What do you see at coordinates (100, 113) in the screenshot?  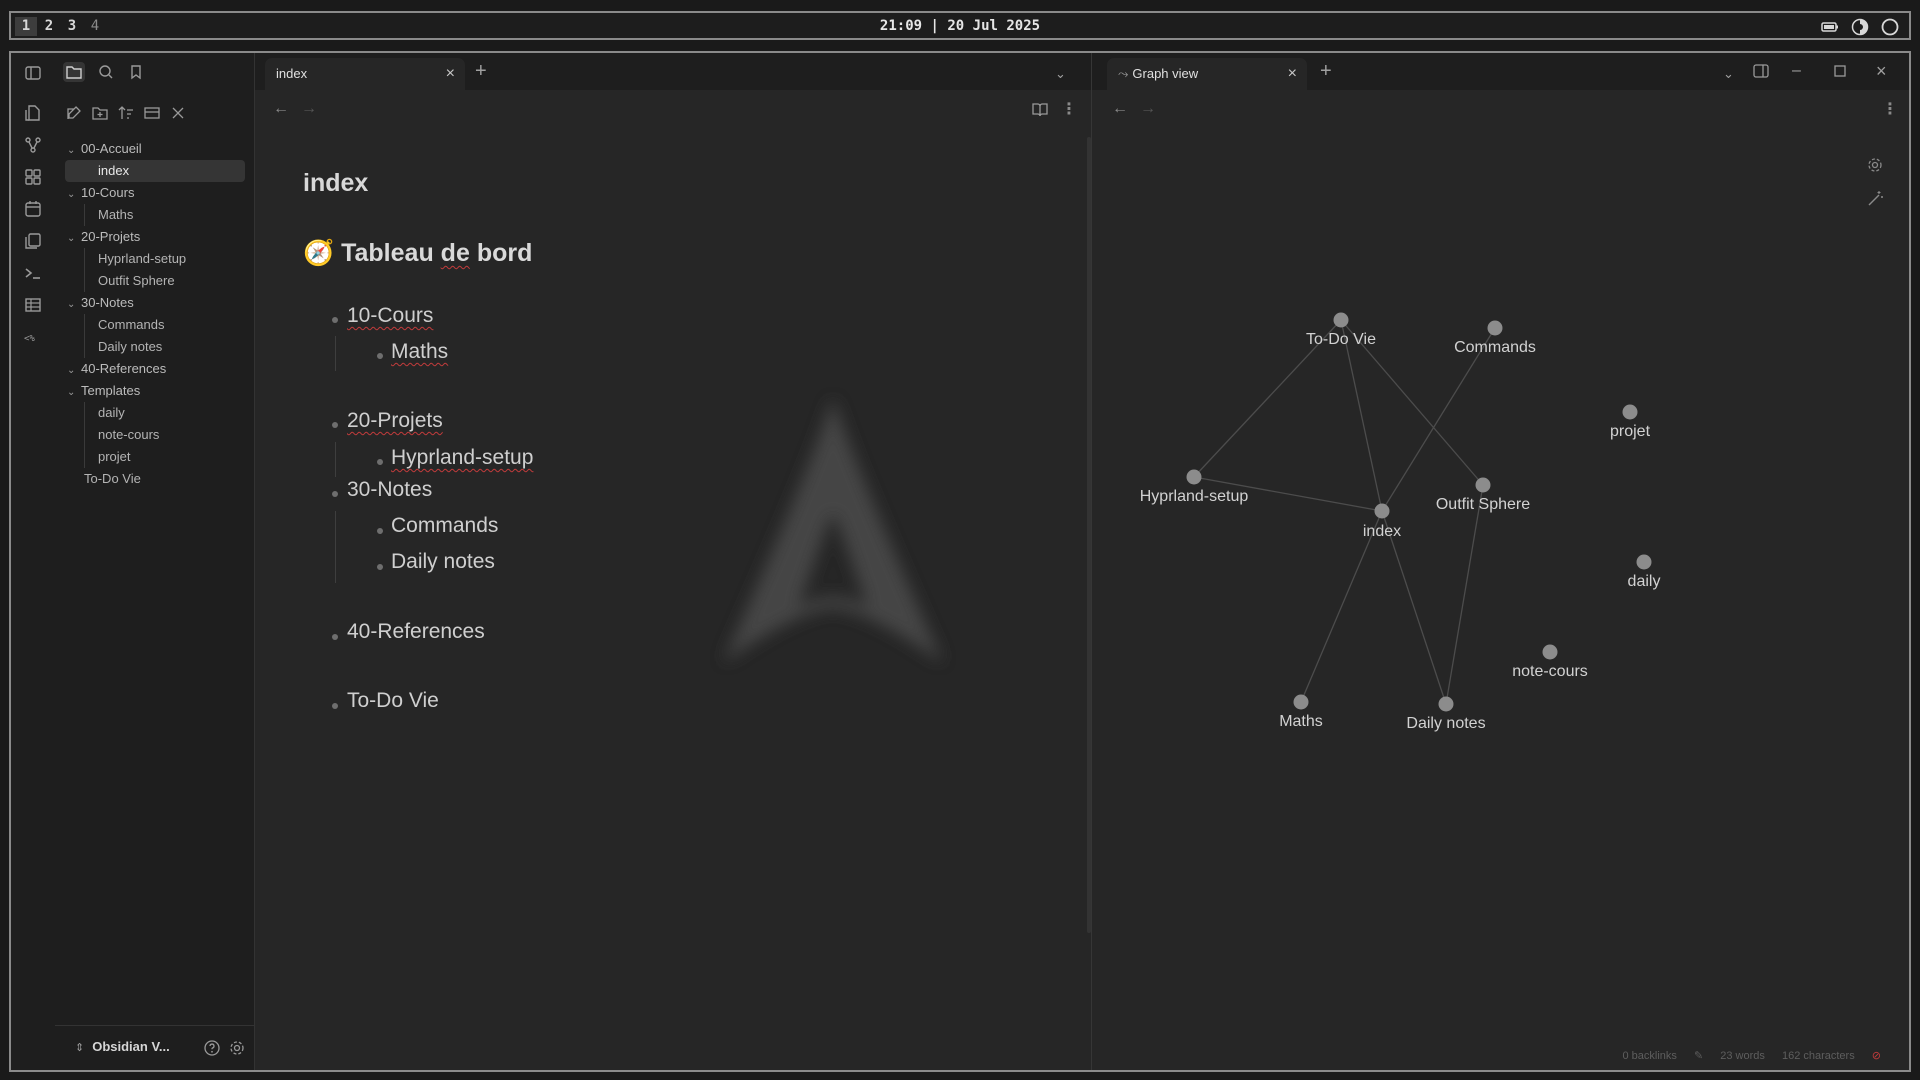 I see `new-folder-icon` at bounding box center [100, 113].